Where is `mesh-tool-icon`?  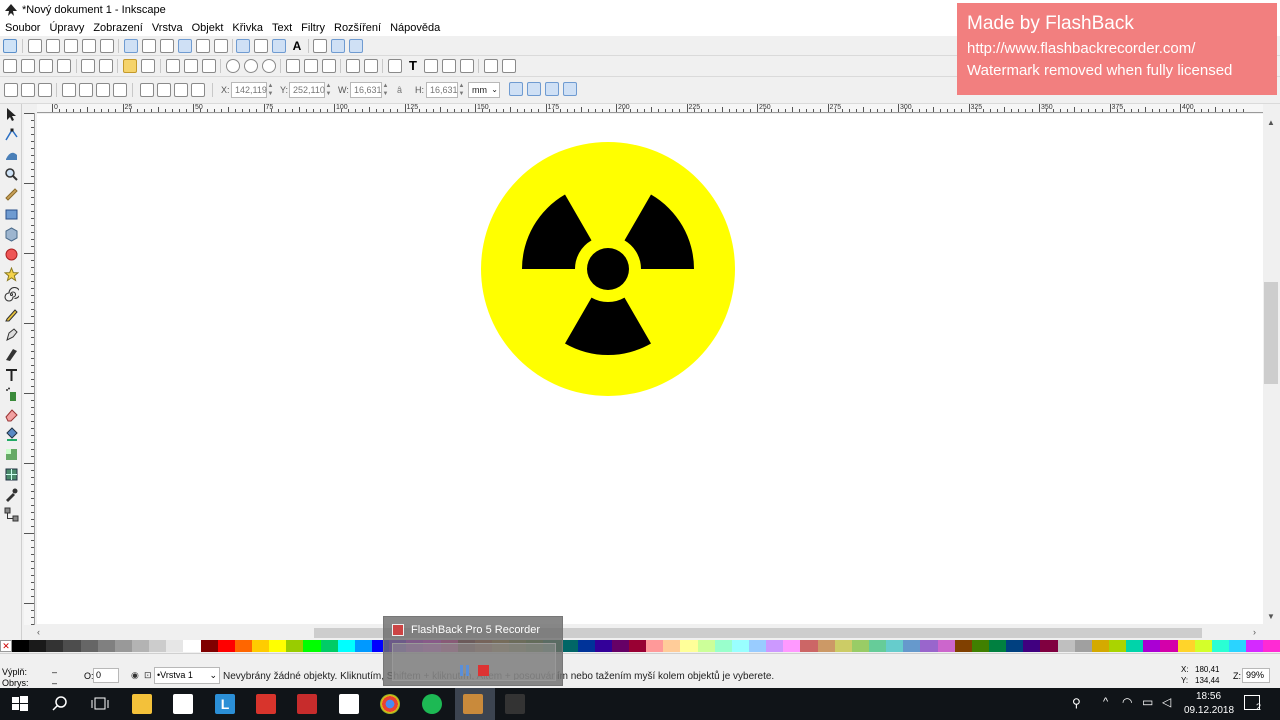 mesh-tool-icon is located at coordinates (11, 474).